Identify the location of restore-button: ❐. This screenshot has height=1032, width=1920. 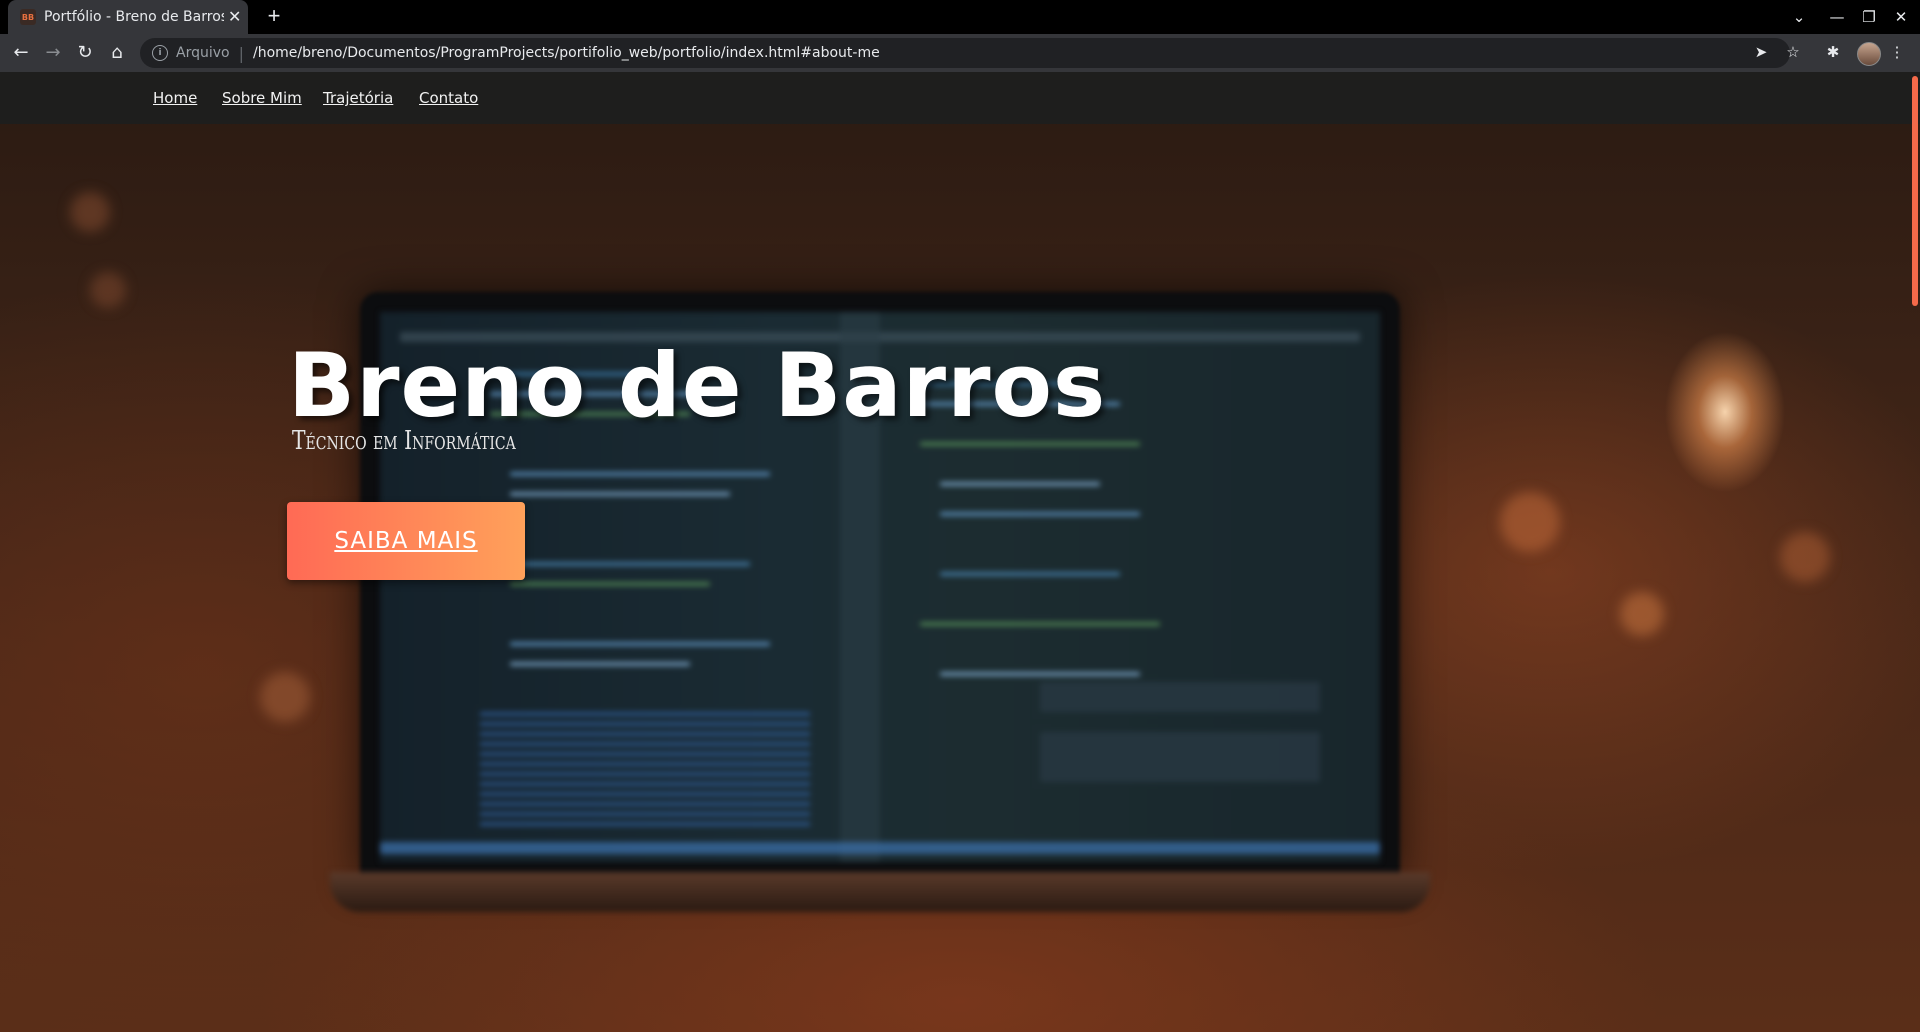
(1869, 17).